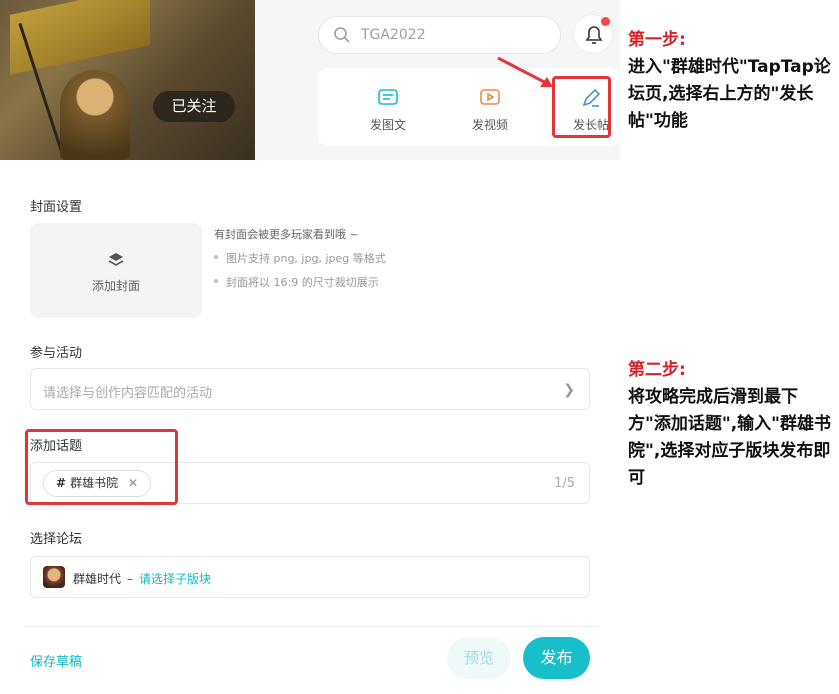 This screenshot has width=839, height=694. I want to click on cover-tip: 图片支持 png, jpg, jpeg 等格式, so click(300, 258).